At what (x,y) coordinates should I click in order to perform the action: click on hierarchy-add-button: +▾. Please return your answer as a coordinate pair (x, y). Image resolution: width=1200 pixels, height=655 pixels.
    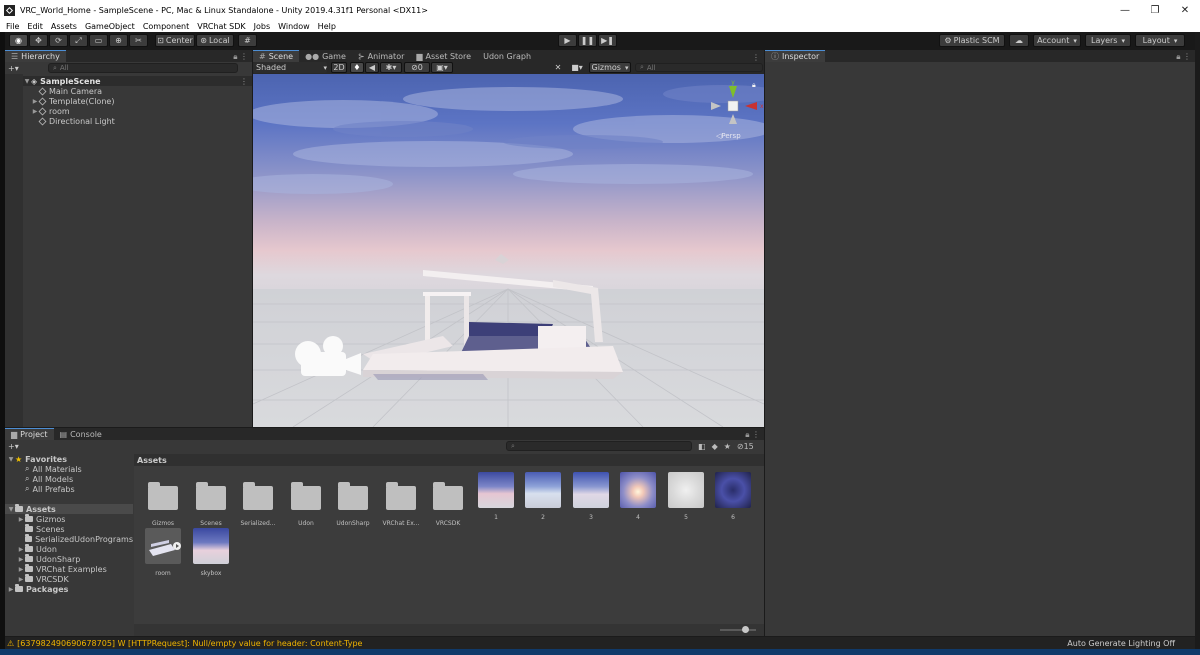
    Looking at the image, I should click on (28, 68).